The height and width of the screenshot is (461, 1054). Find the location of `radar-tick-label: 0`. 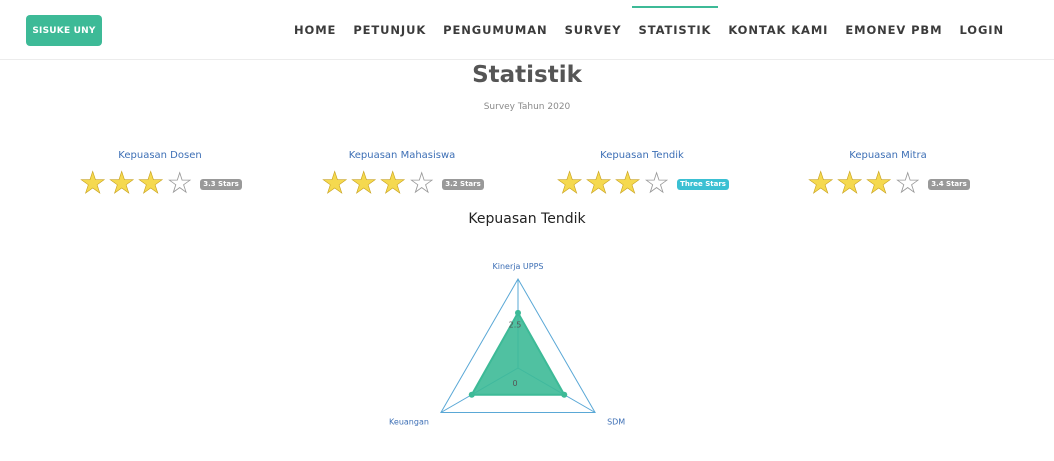

radar-tick-label: 0 is located at coordinates (514, 383).